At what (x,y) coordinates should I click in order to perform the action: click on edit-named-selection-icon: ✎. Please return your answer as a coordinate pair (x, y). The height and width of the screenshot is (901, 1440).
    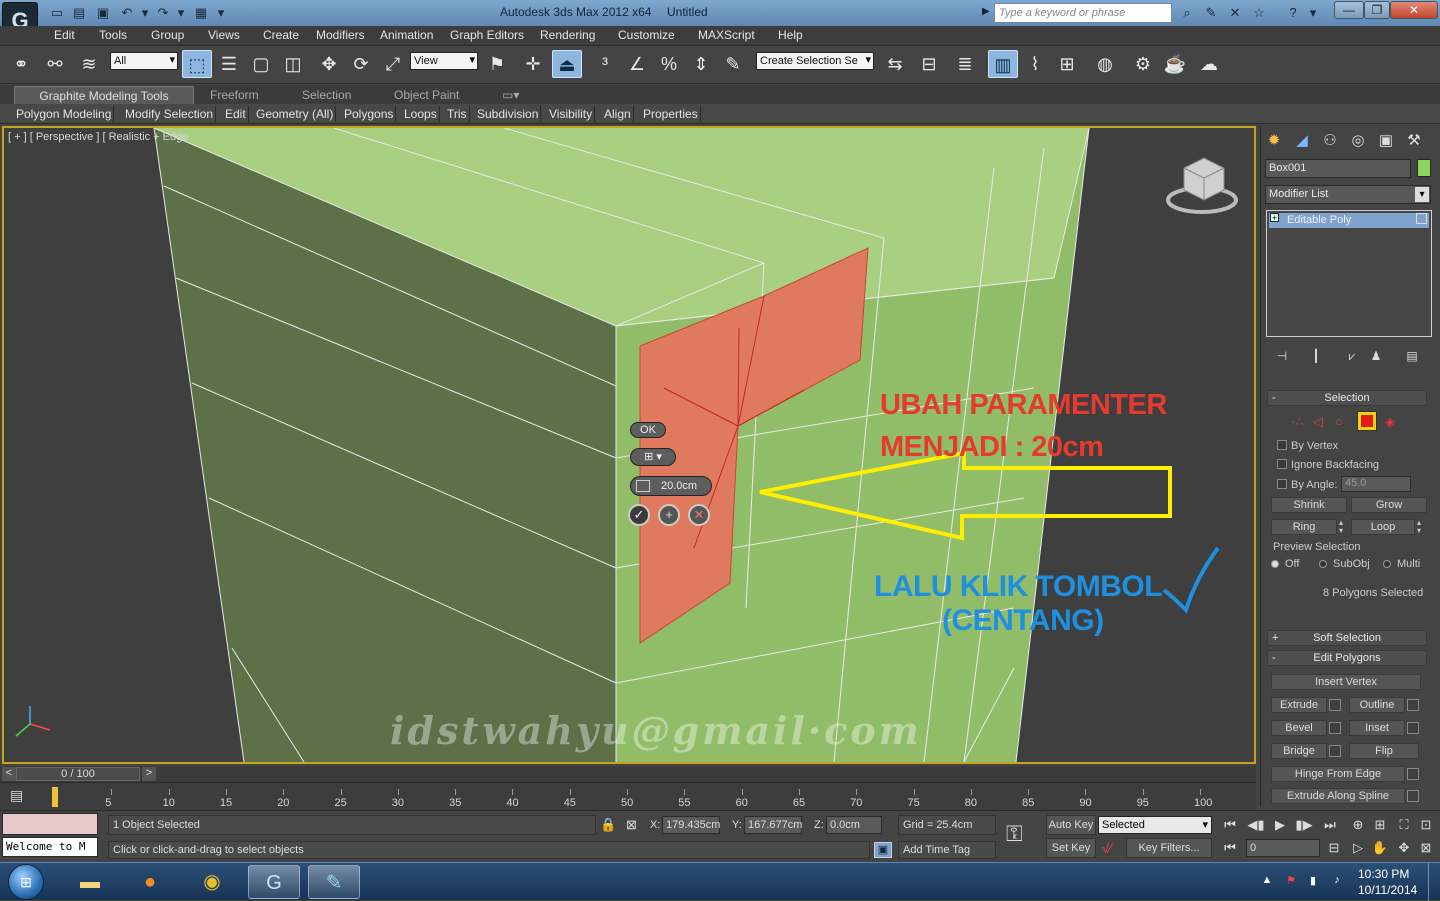
    Looking at the image, I should click on (733, 64).